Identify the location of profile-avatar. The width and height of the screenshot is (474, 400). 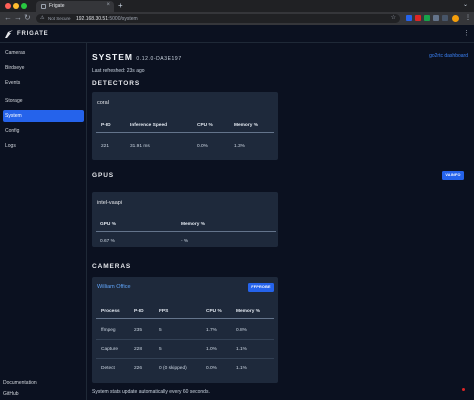
(455, 18).